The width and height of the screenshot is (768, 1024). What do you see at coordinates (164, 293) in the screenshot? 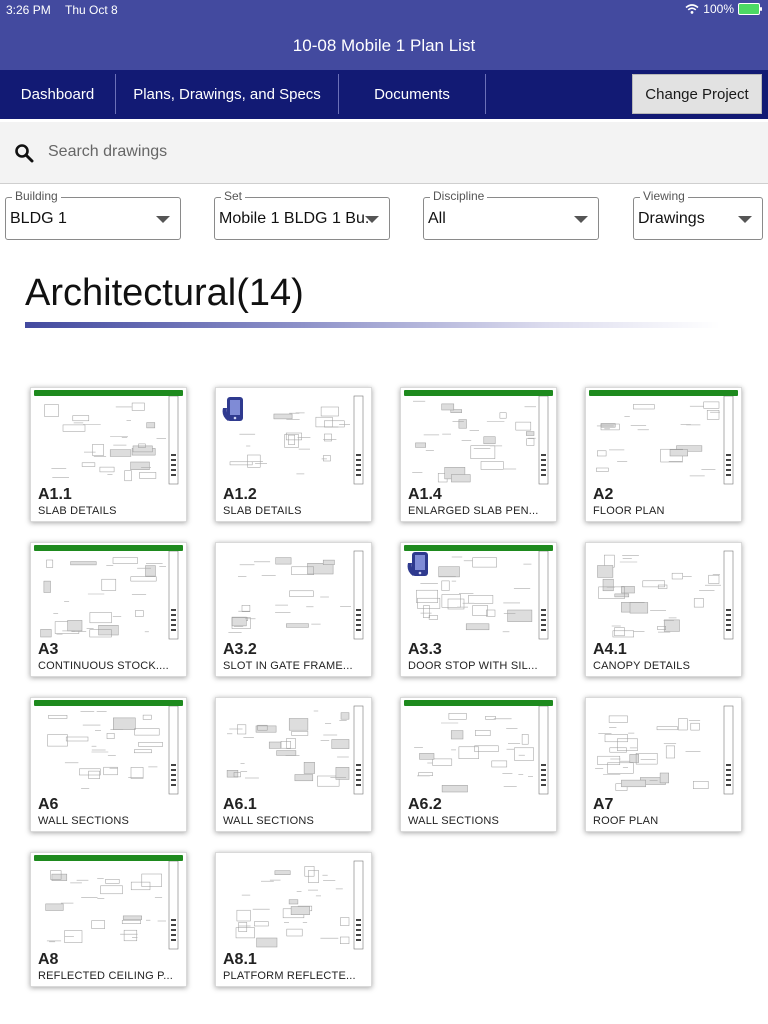
I see `section-title: Architectural(14)` at bounding box center [164, 293].